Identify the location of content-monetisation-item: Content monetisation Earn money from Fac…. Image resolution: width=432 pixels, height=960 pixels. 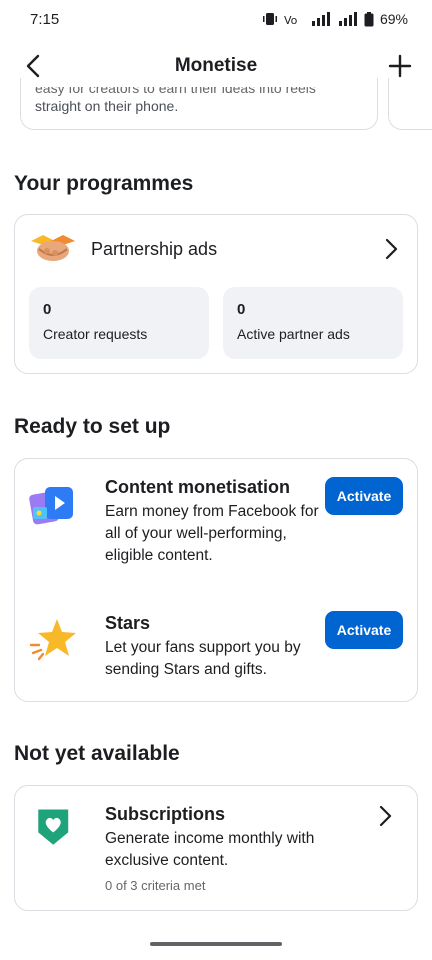
(216, 532).